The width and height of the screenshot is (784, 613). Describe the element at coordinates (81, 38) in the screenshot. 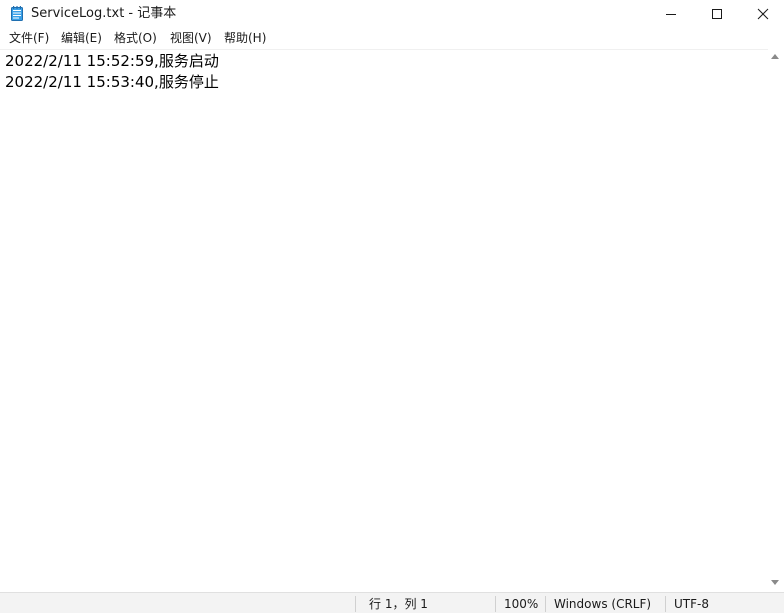

I see `menu-edit: 编辑(E)` at that location.